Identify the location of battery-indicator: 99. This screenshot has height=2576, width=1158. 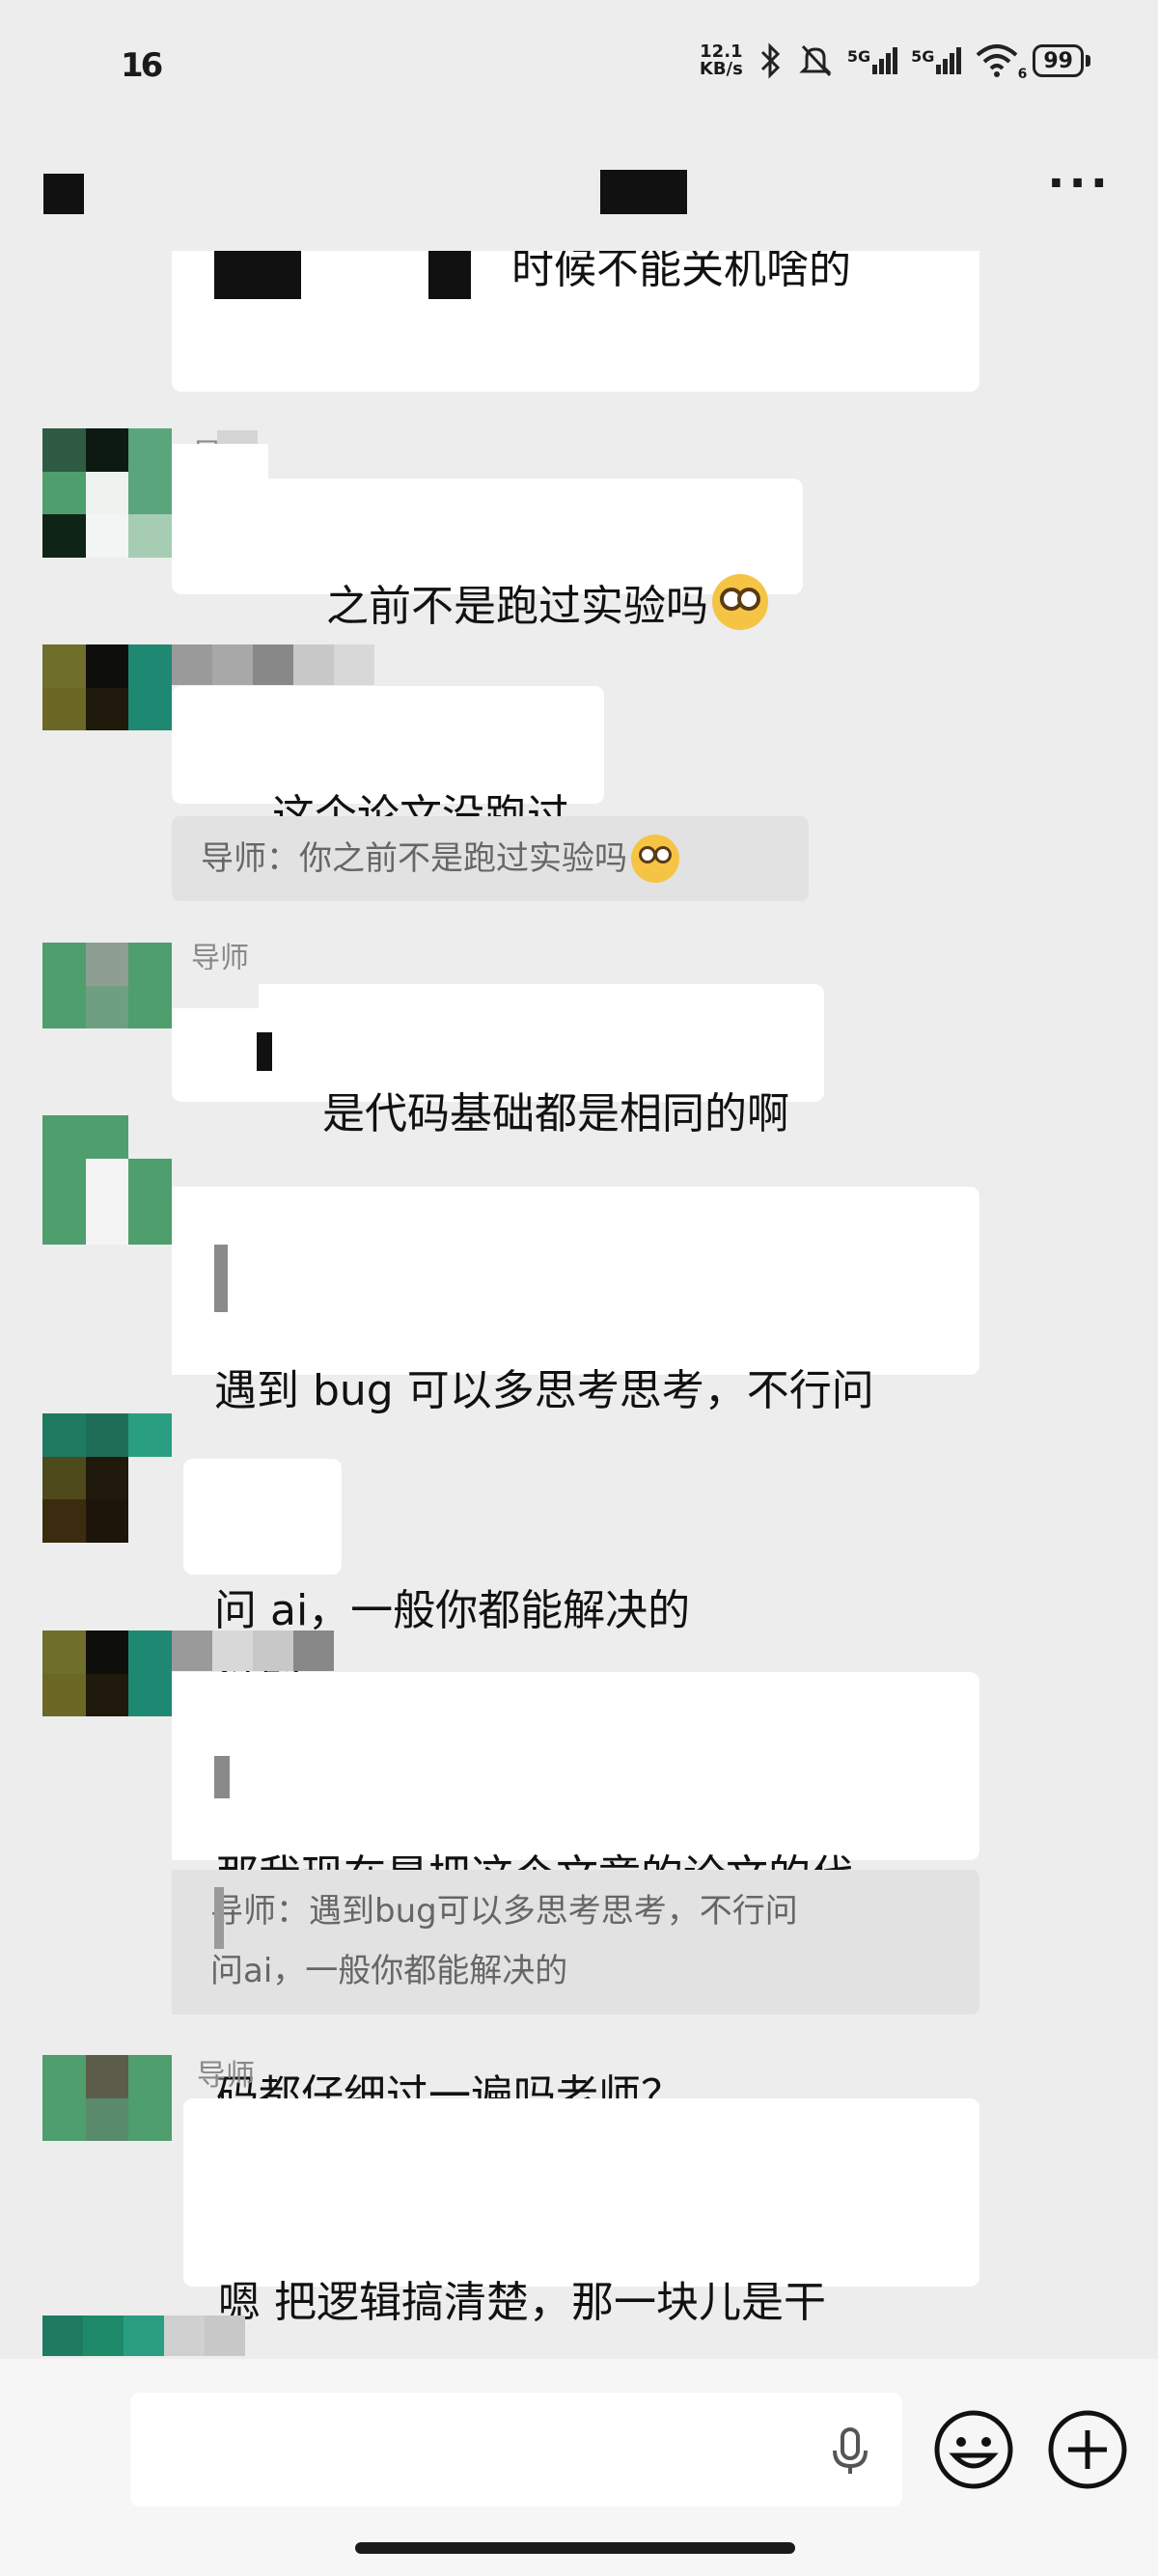
(1058, 60).